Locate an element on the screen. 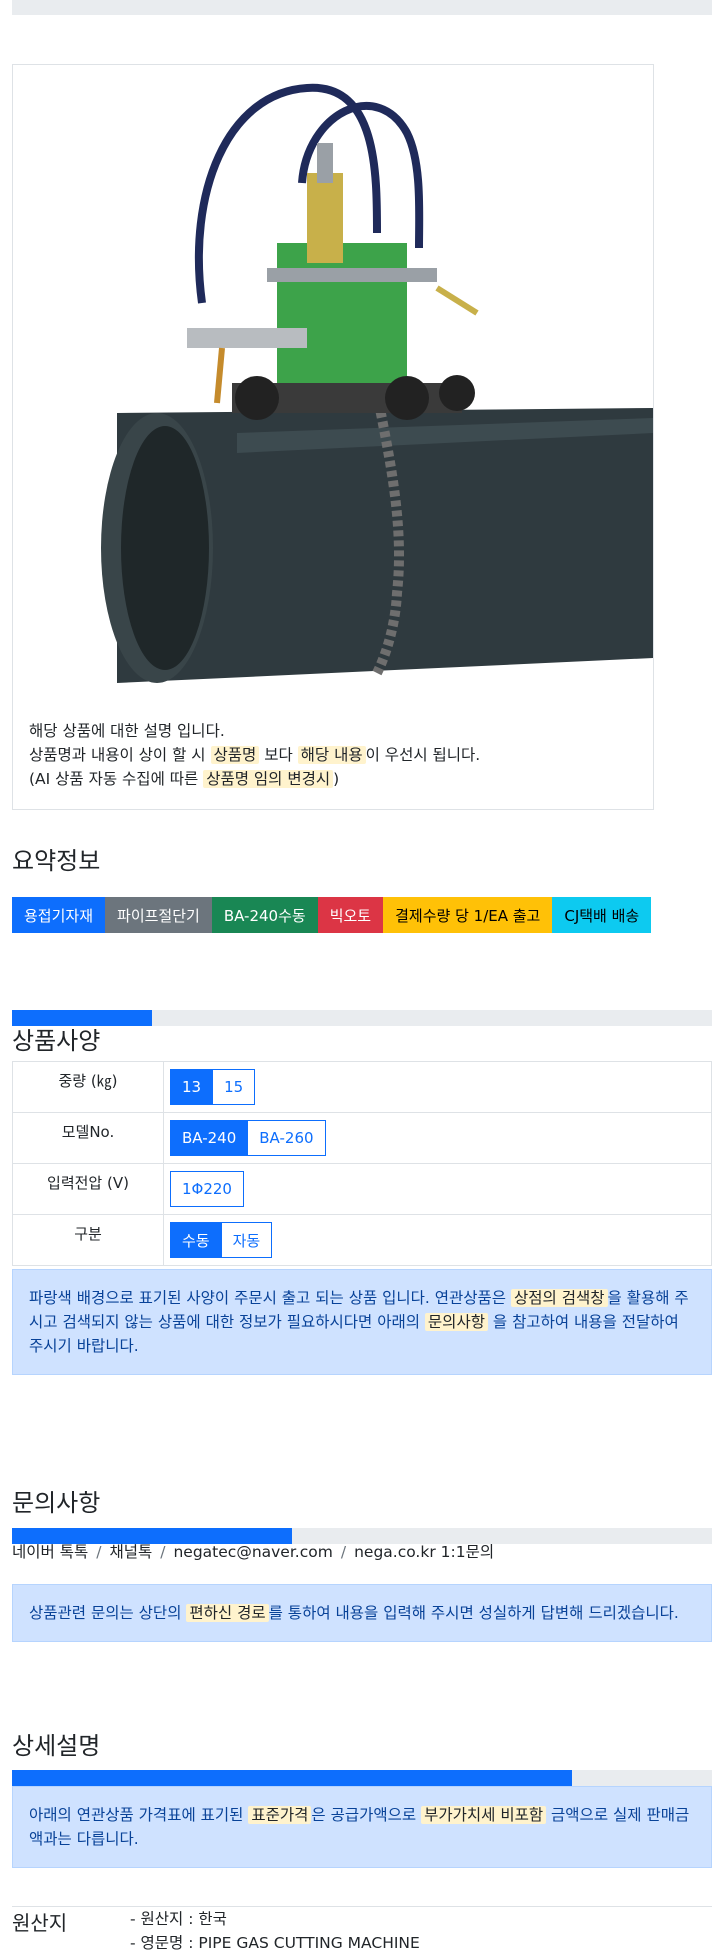 This screenshot has height=1955, width=720. spec-options: BA-240 BA-260 is located at coordinates (437, 1138).